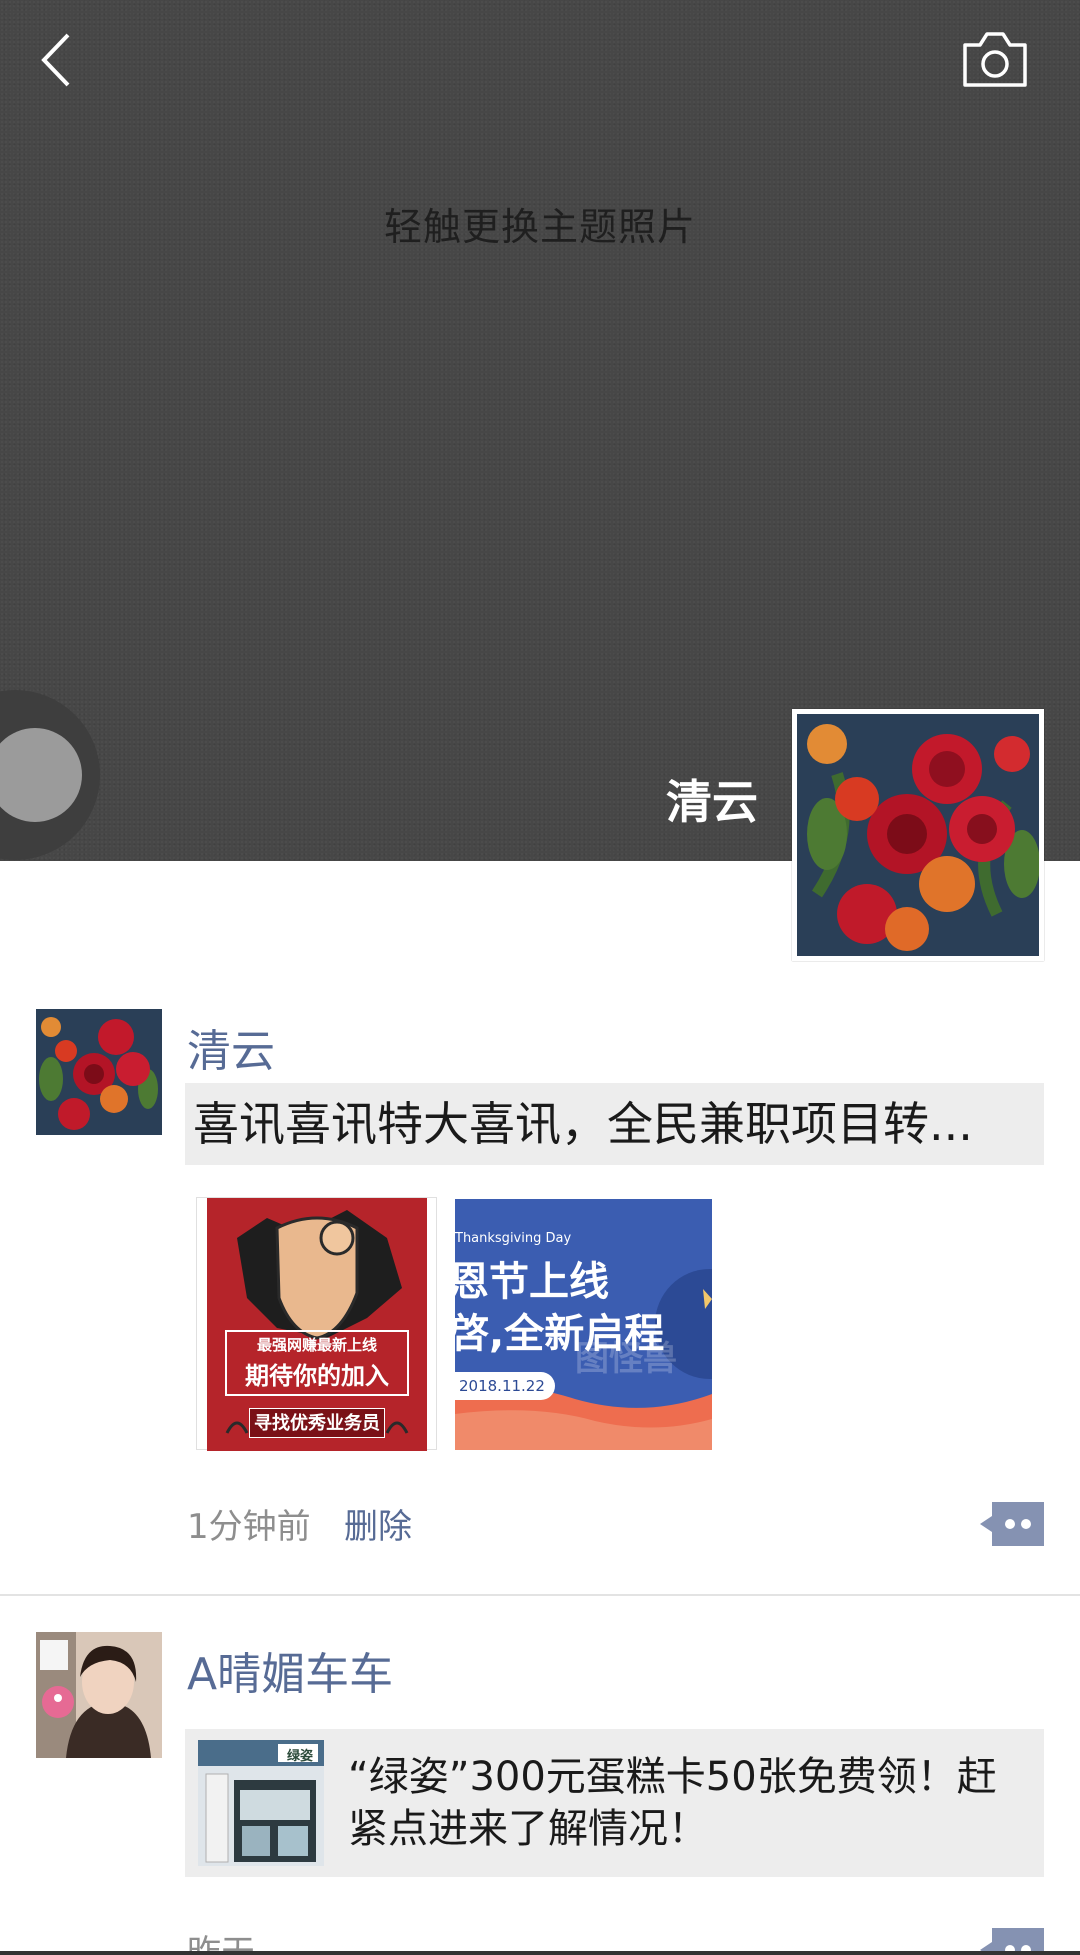 The height and width of the screenshot is (1955, 1080). Describe the element at coordinates (540, 223) in the screenshot. I see `cover-hint: 轻触更换主题照片` at that location.